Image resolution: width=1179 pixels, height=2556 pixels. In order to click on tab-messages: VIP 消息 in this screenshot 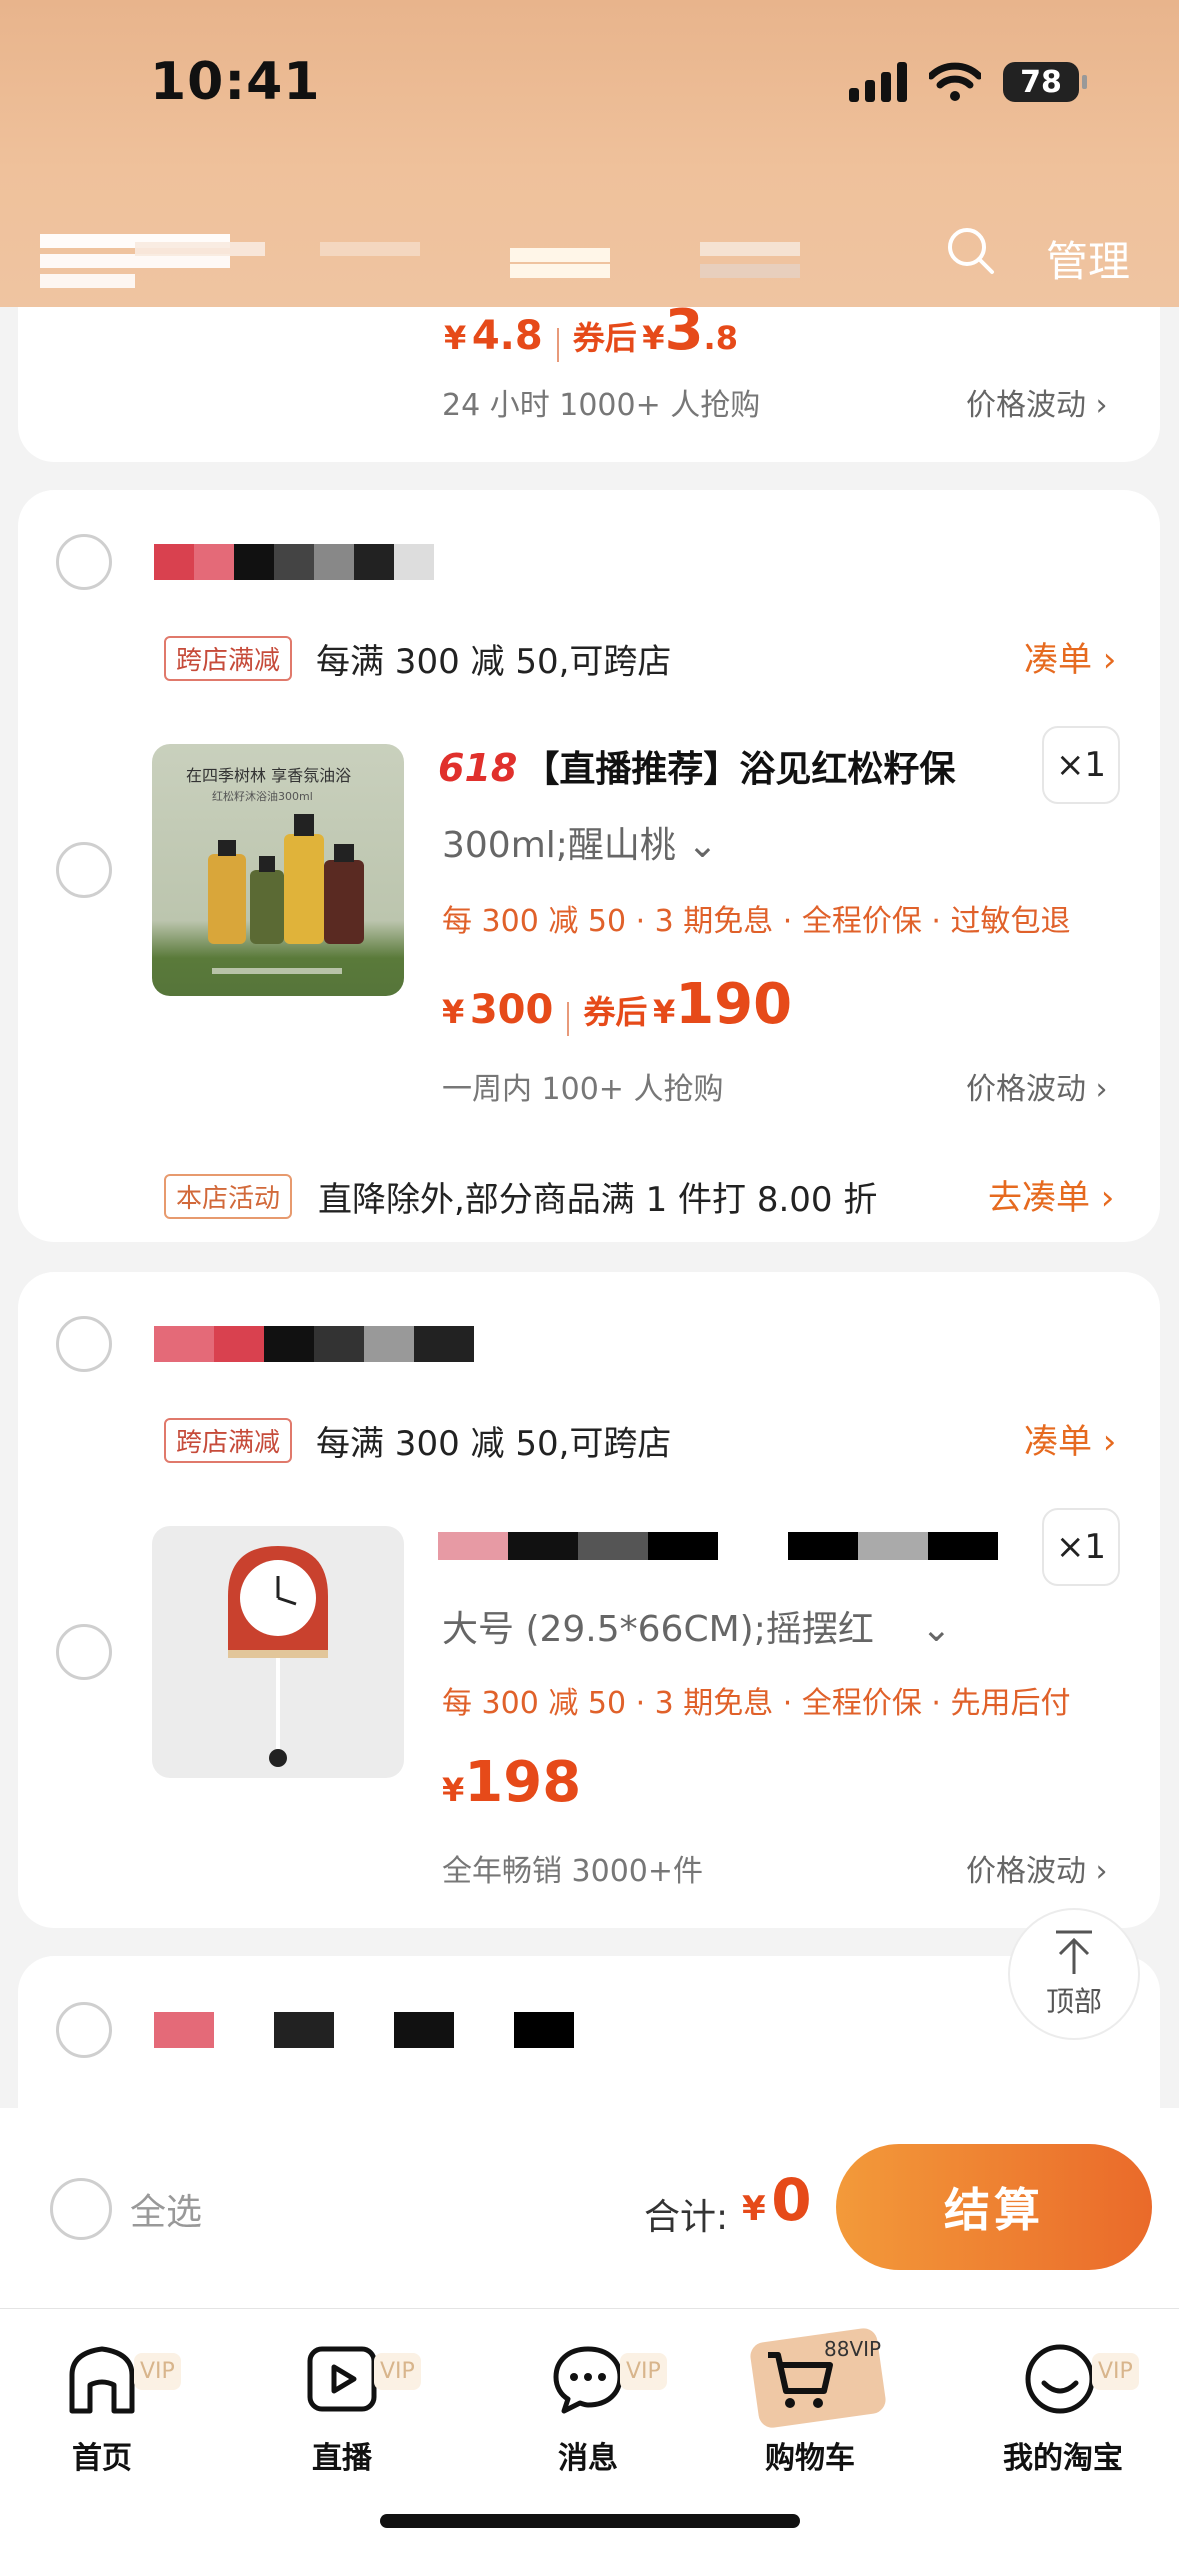, I will do `click(600, 2404)`.